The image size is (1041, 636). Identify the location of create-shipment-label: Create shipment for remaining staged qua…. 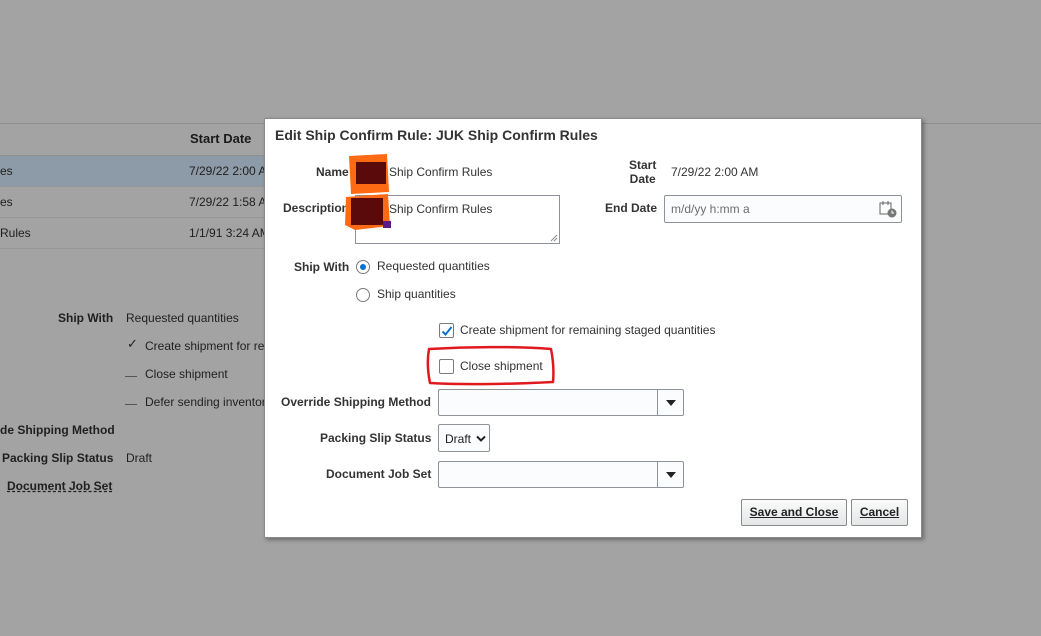
(587, 330).